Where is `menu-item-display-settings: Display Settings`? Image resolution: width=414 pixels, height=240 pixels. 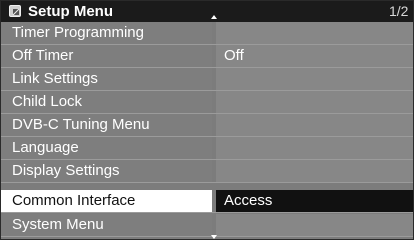
menu-item-display-settings: Display Settings is located at coordinates (207, 171).